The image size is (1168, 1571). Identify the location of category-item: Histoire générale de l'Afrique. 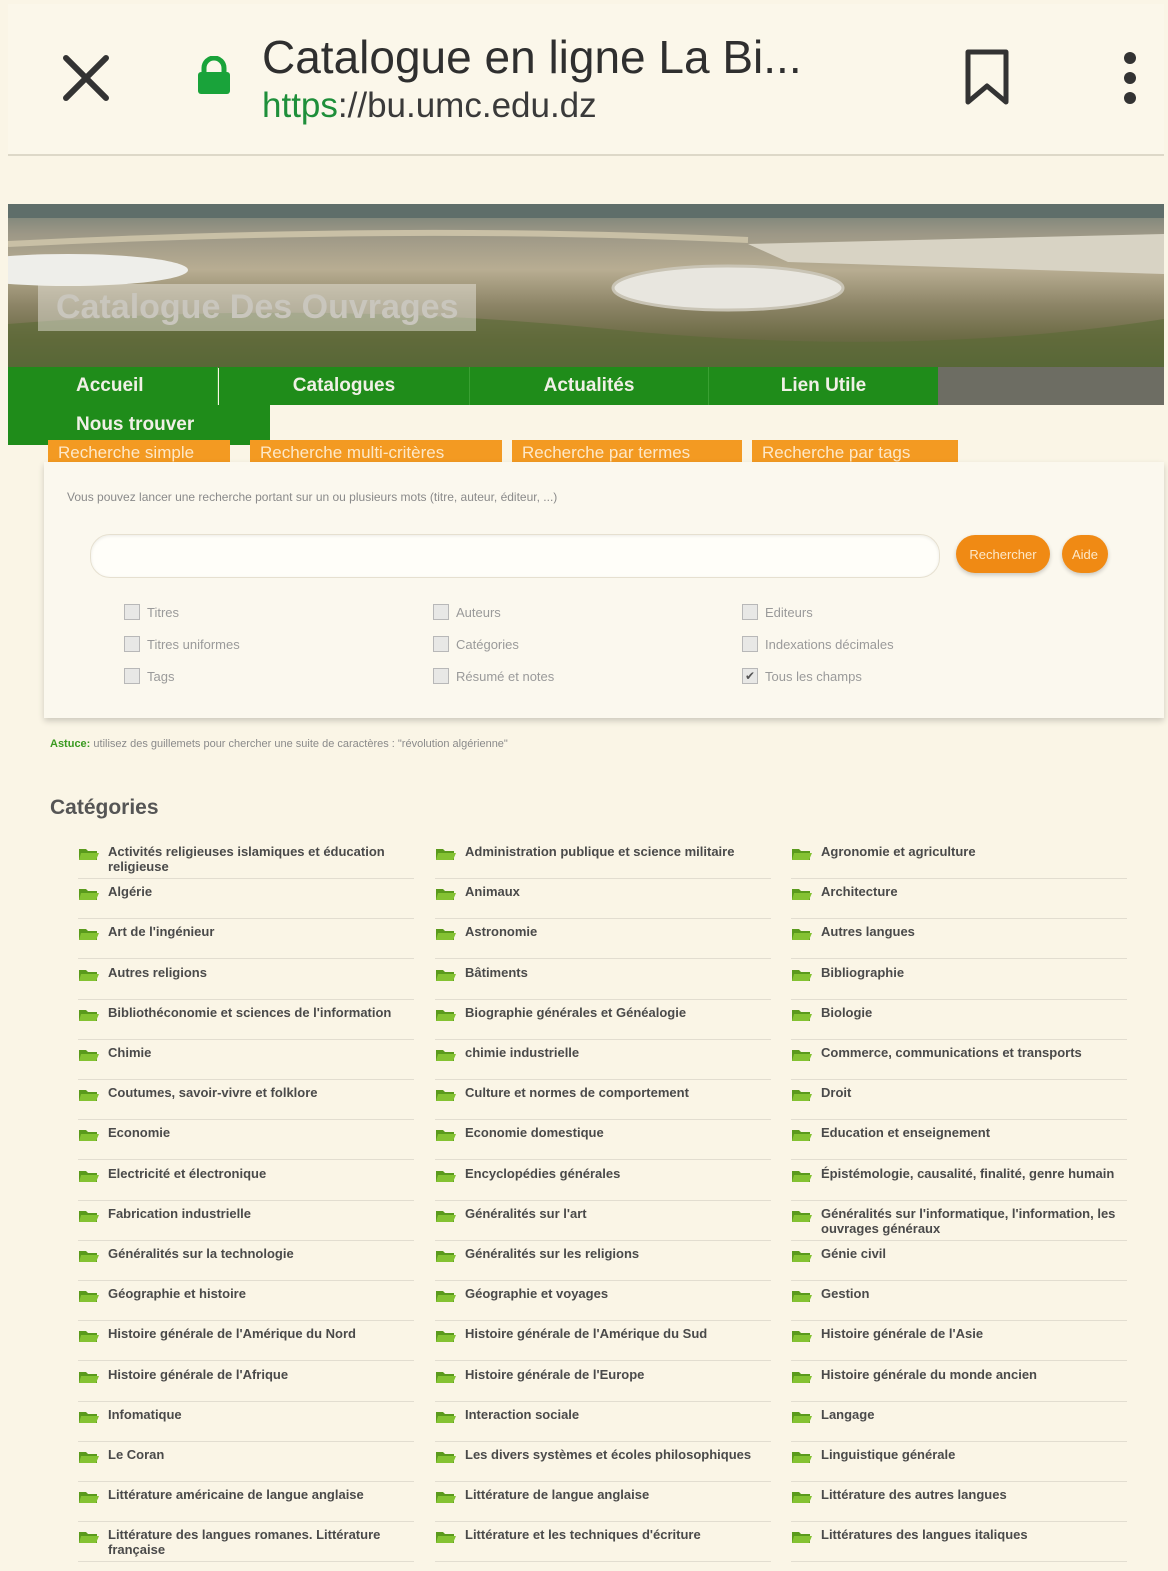
(246, 1384).